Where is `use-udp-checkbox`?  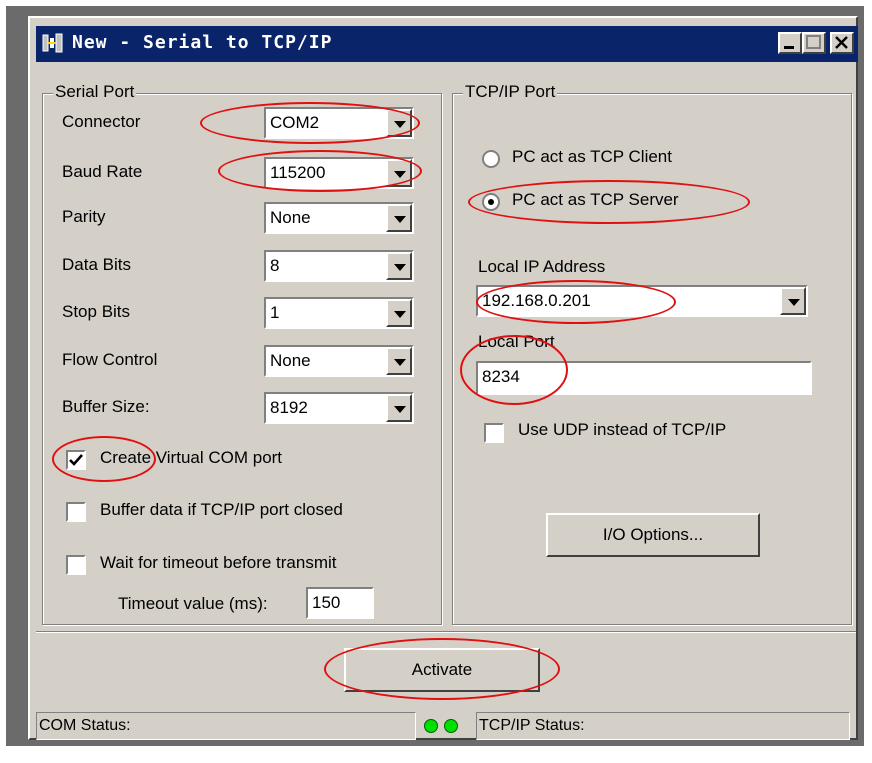
use-udp-checkbox is located at coordinates (494, 433).